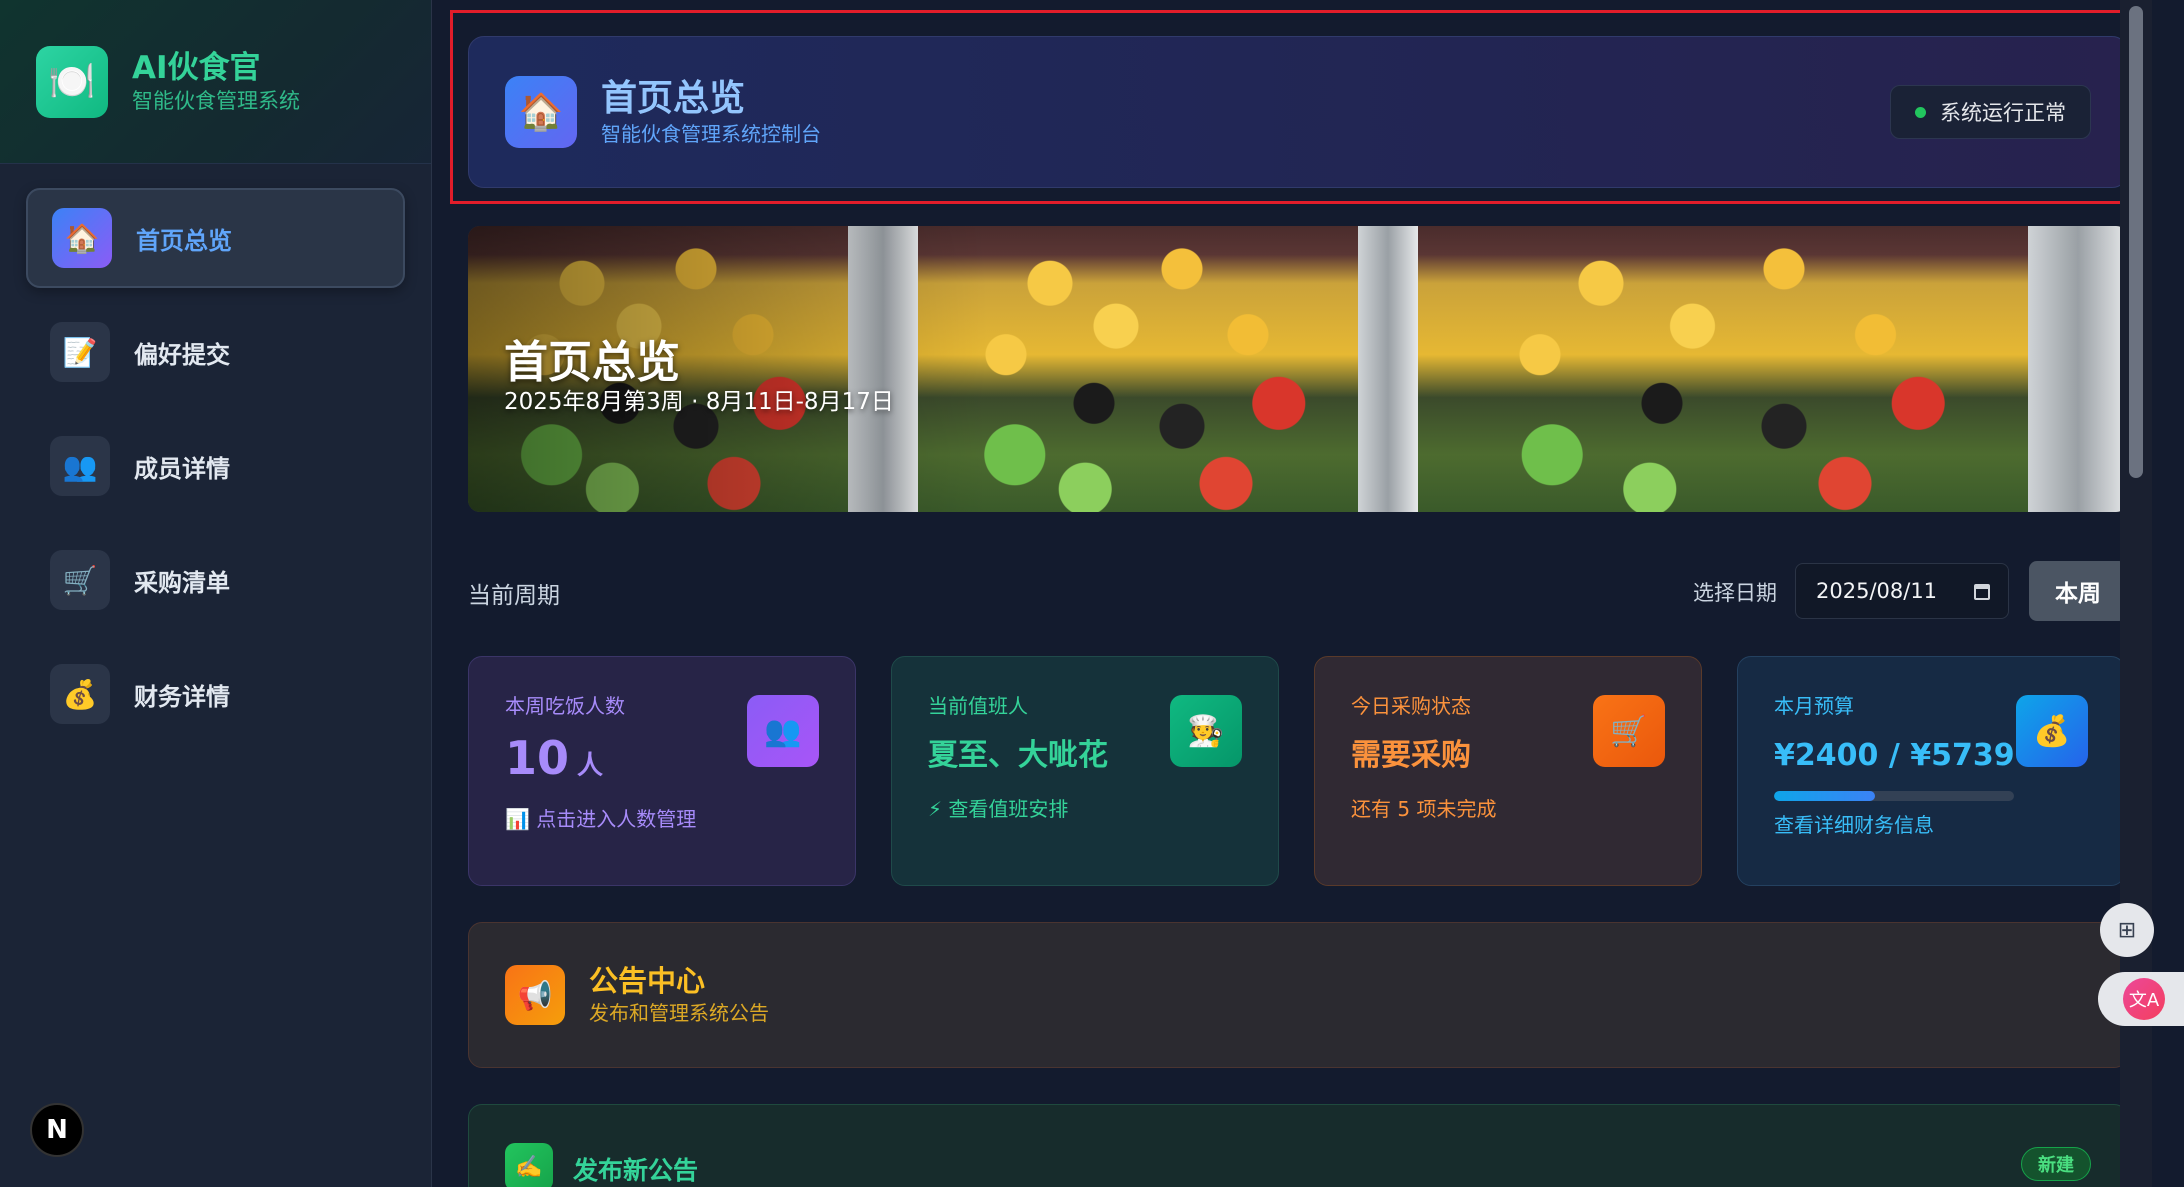 This screenshot has width=2184, height=1187. I want to click on this-week-button: 本周, so click(2078, 591).